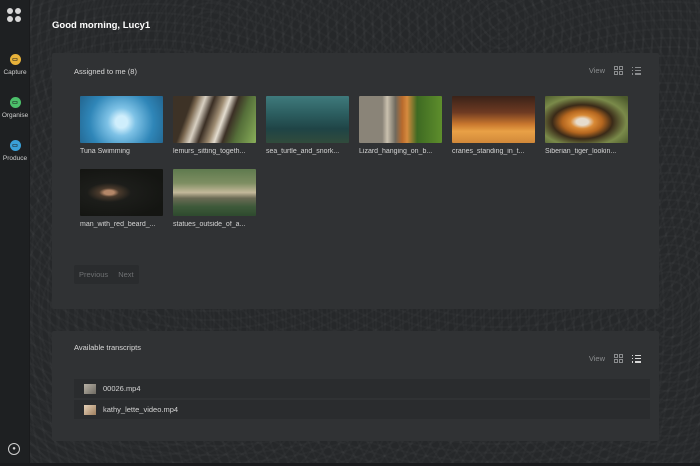  Describe the element at coordinates (14, 15) in the screenshot. I see `app-logo-icon` at that location.